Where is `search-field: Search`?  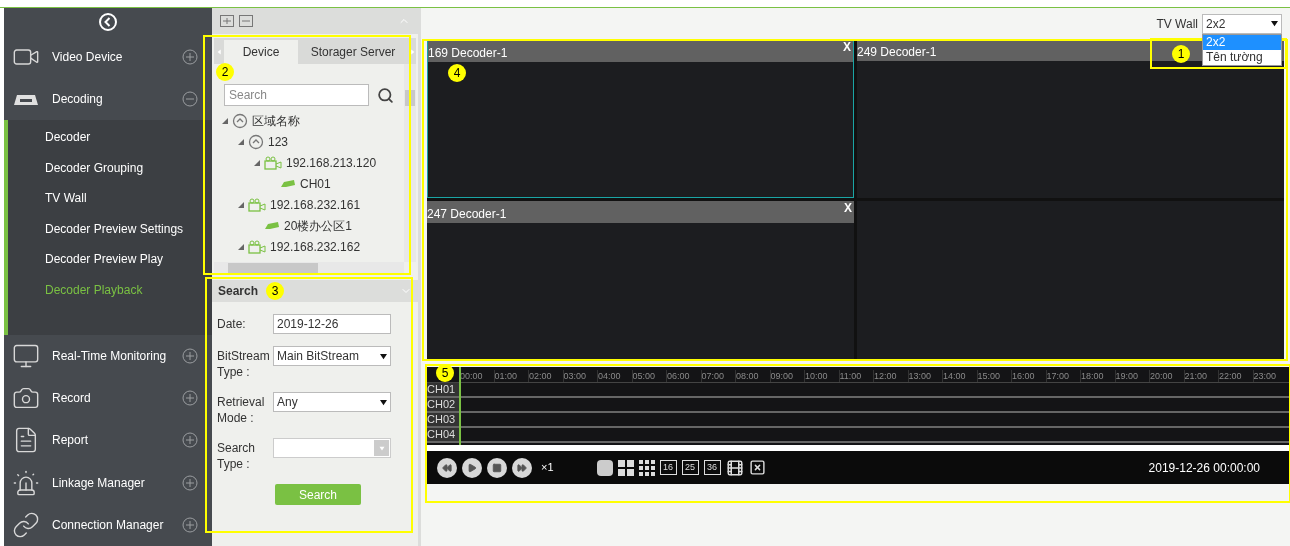 search-field: Search is located at coordinates (296, 95).